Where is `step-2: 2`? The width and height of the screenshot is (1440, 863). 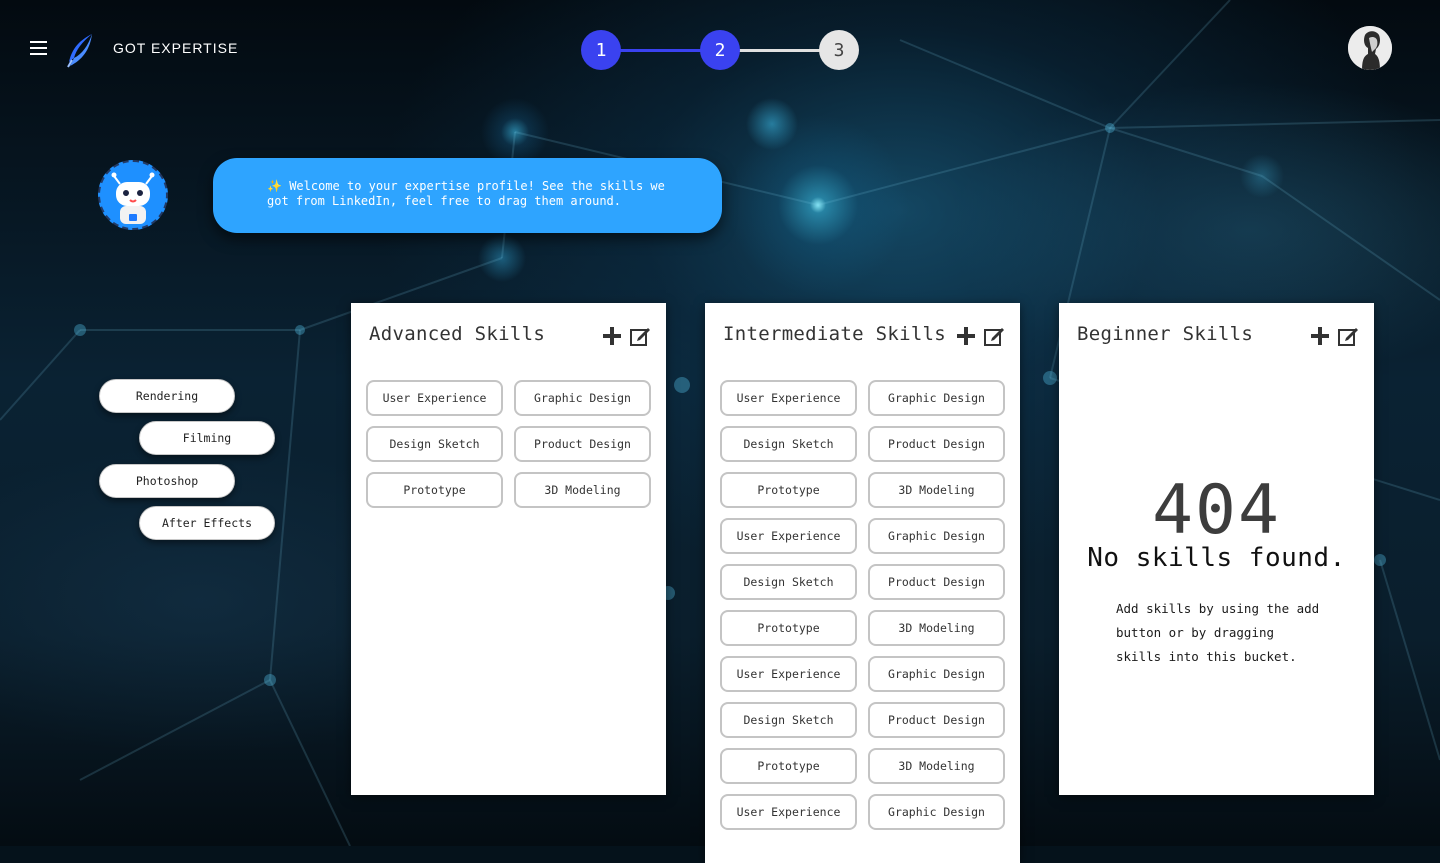 step-2: 2 is located at coordinates (720, 50).